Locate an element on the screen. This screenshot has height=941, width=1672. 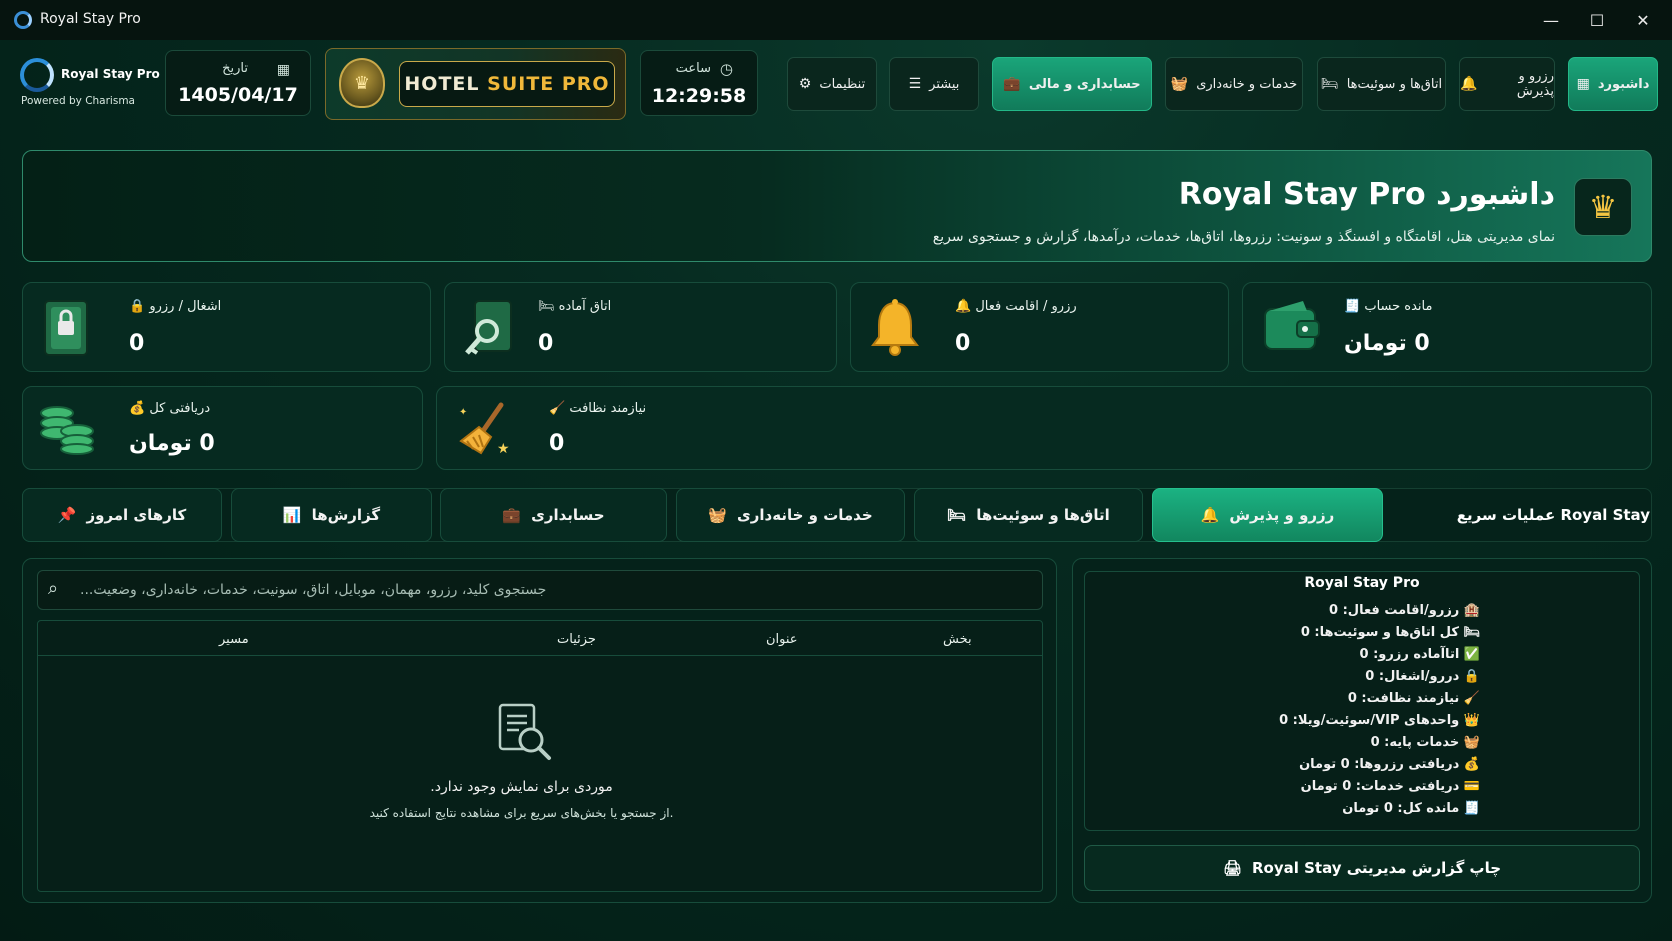
tab-today-label: کارهای امروز is located at coordinates (136, 515).